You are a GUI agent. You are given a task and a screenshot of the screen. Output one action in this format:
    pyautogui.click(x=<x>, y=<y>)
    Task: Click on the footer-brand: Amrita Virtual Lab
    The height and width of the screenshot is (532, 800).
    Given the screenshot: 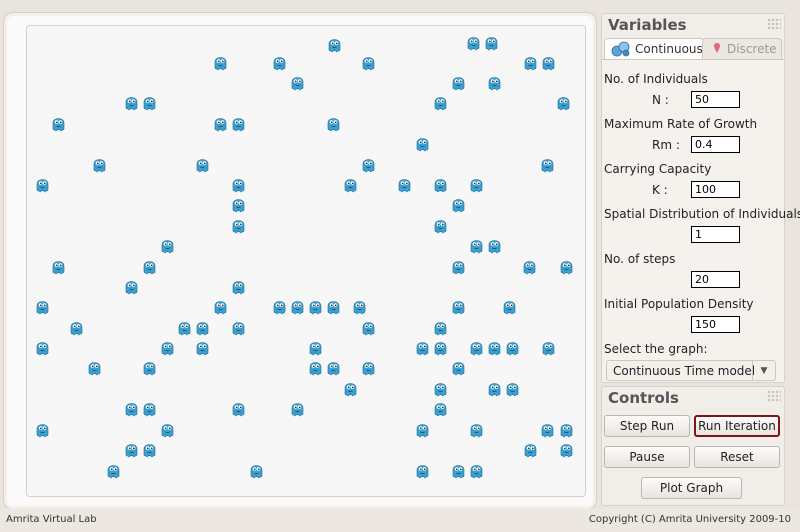 What is the action you would take?
    pyautogui.click(x=51, y=519)
    